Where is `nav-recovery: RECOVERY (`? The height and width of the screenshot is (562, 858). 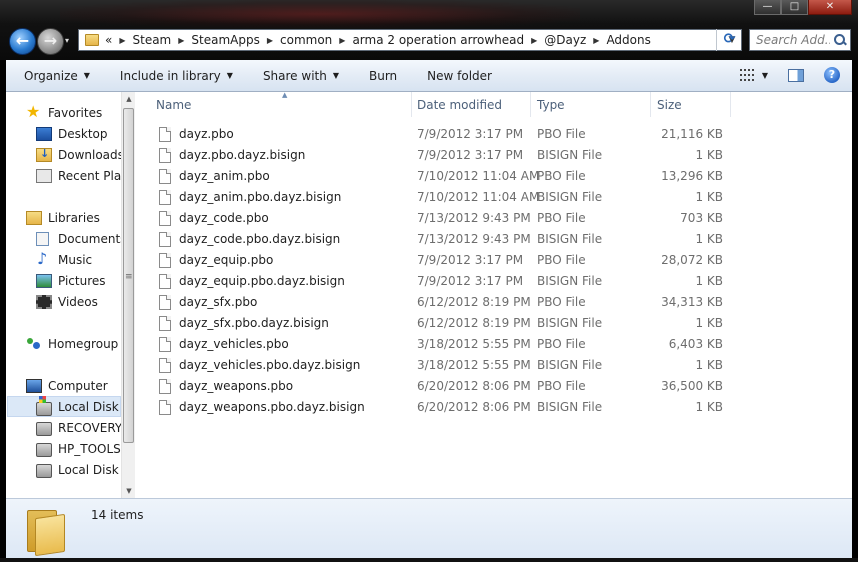
nav-recovery: RECOVERY ( is located at coordinates (78, 427).